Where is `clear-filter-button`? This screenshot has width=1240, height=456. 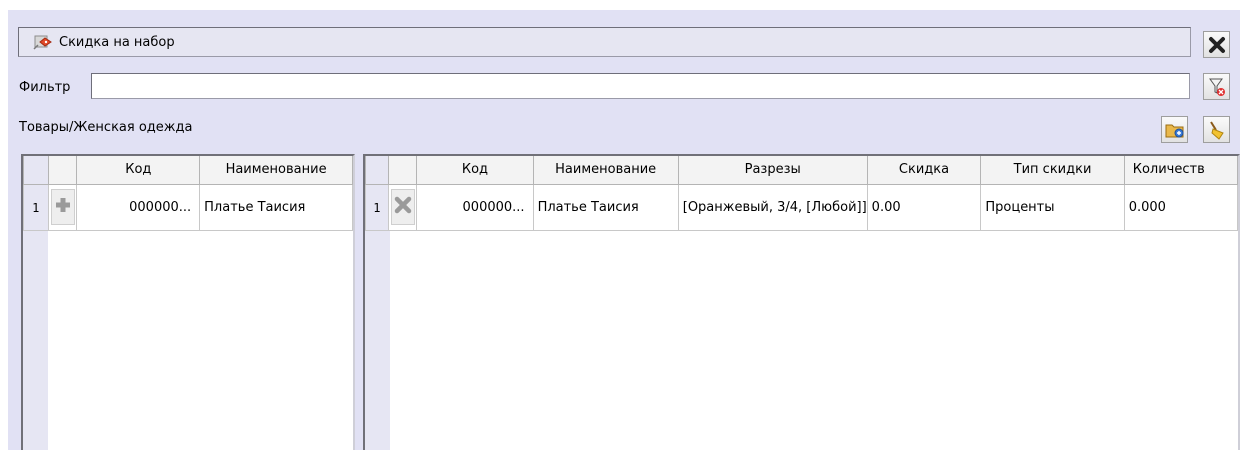 clear-filter-button is located at coordinates (1216, 86).